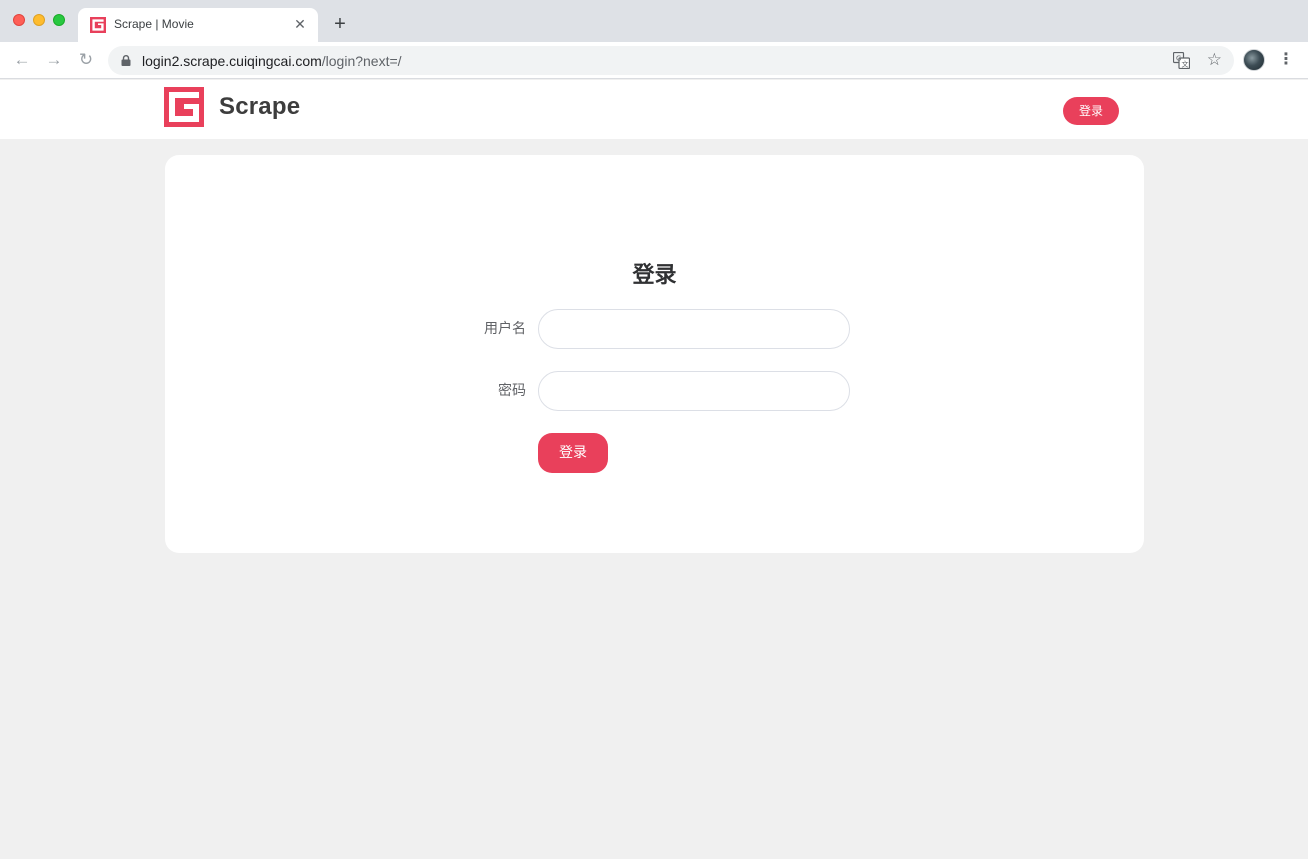 This screenshot has width=1308, height=859. I want to click on translate-icon: G 文, so click(1181, 60).